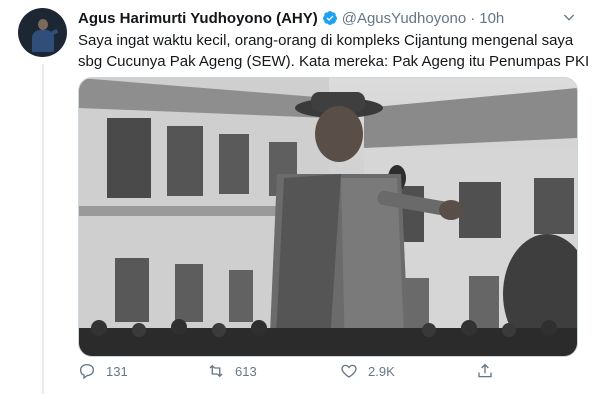  Describe the element at coordinates (485, 370) in the screenshot. I see `share-icon` at that location.